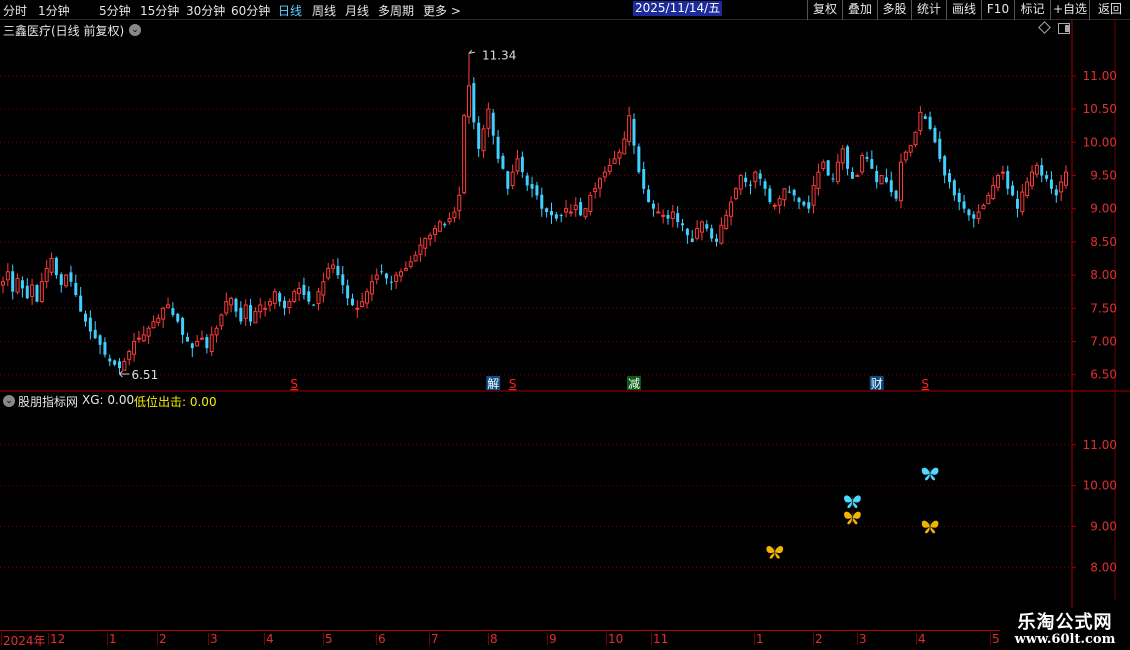 The image size is (1130, 650). Describe the element at coordinates (113, 639) in the screenshot. I see `date-tick-label: 1` at that location.